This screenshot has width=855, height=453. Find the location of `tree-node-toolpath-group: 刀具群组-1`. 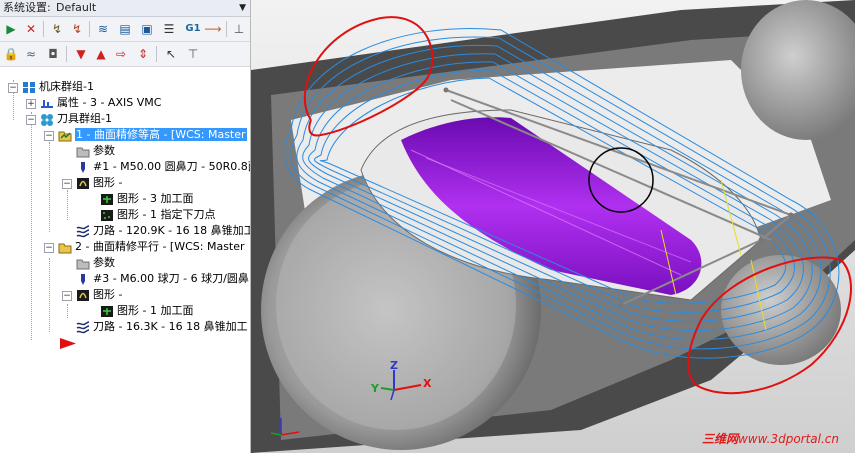

tree-node-toolpath-group: 刀具群组-1 is located at coordinates (76, 119).